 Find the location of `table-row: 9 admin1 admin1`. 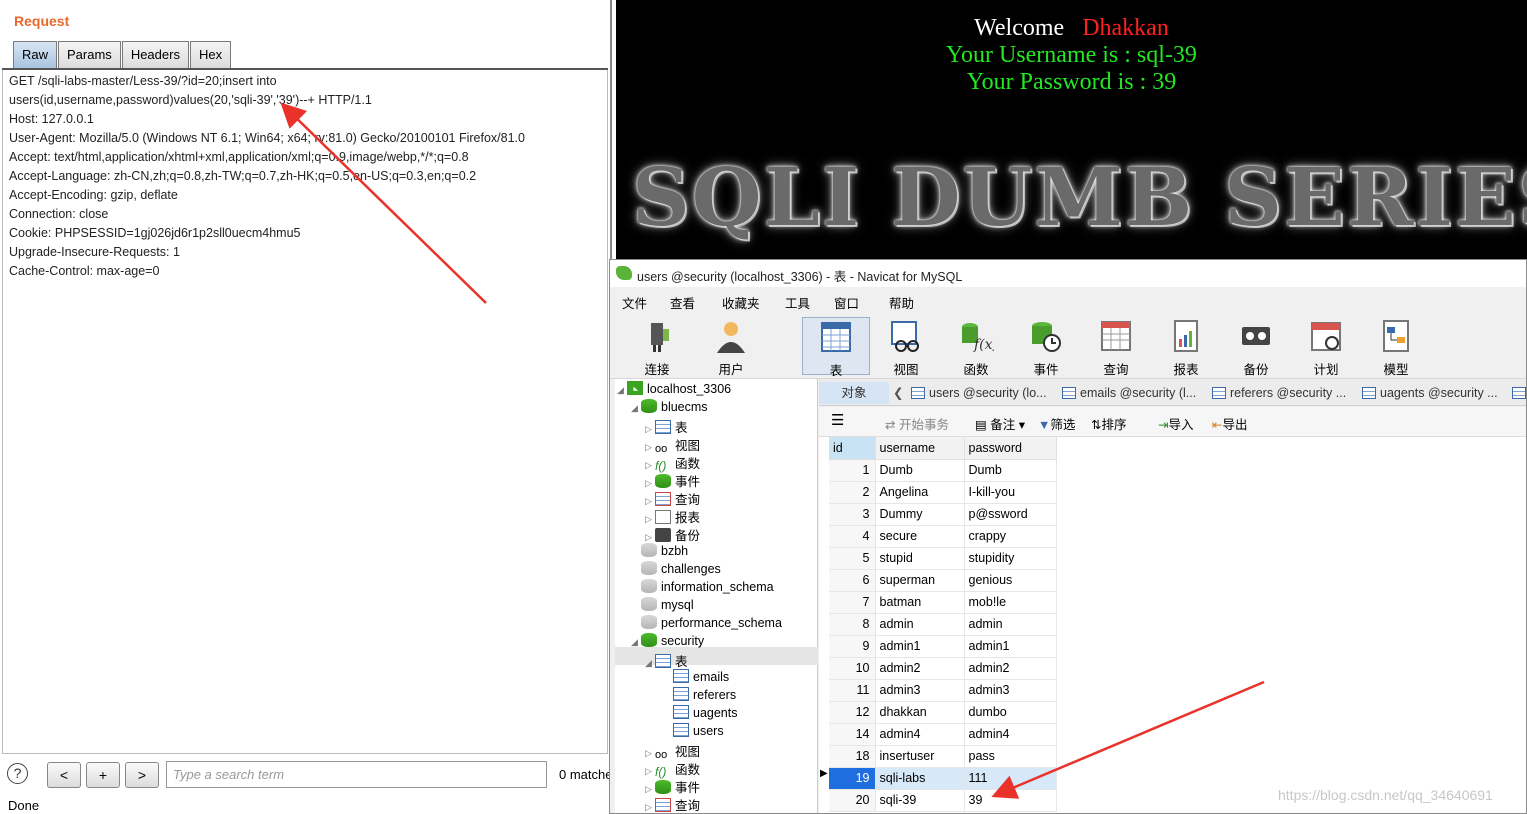

table-row: 9 admin1 admin1 is located at coordinates (943, 646).